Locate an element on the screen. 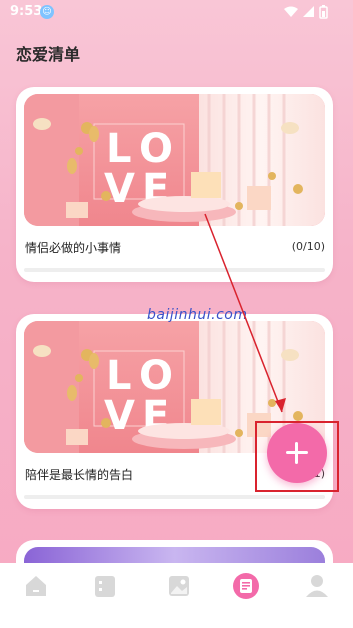 Image resolution: width=353 pixels, height=628 pixels. profile-icon is located at coordinates (317, 586).